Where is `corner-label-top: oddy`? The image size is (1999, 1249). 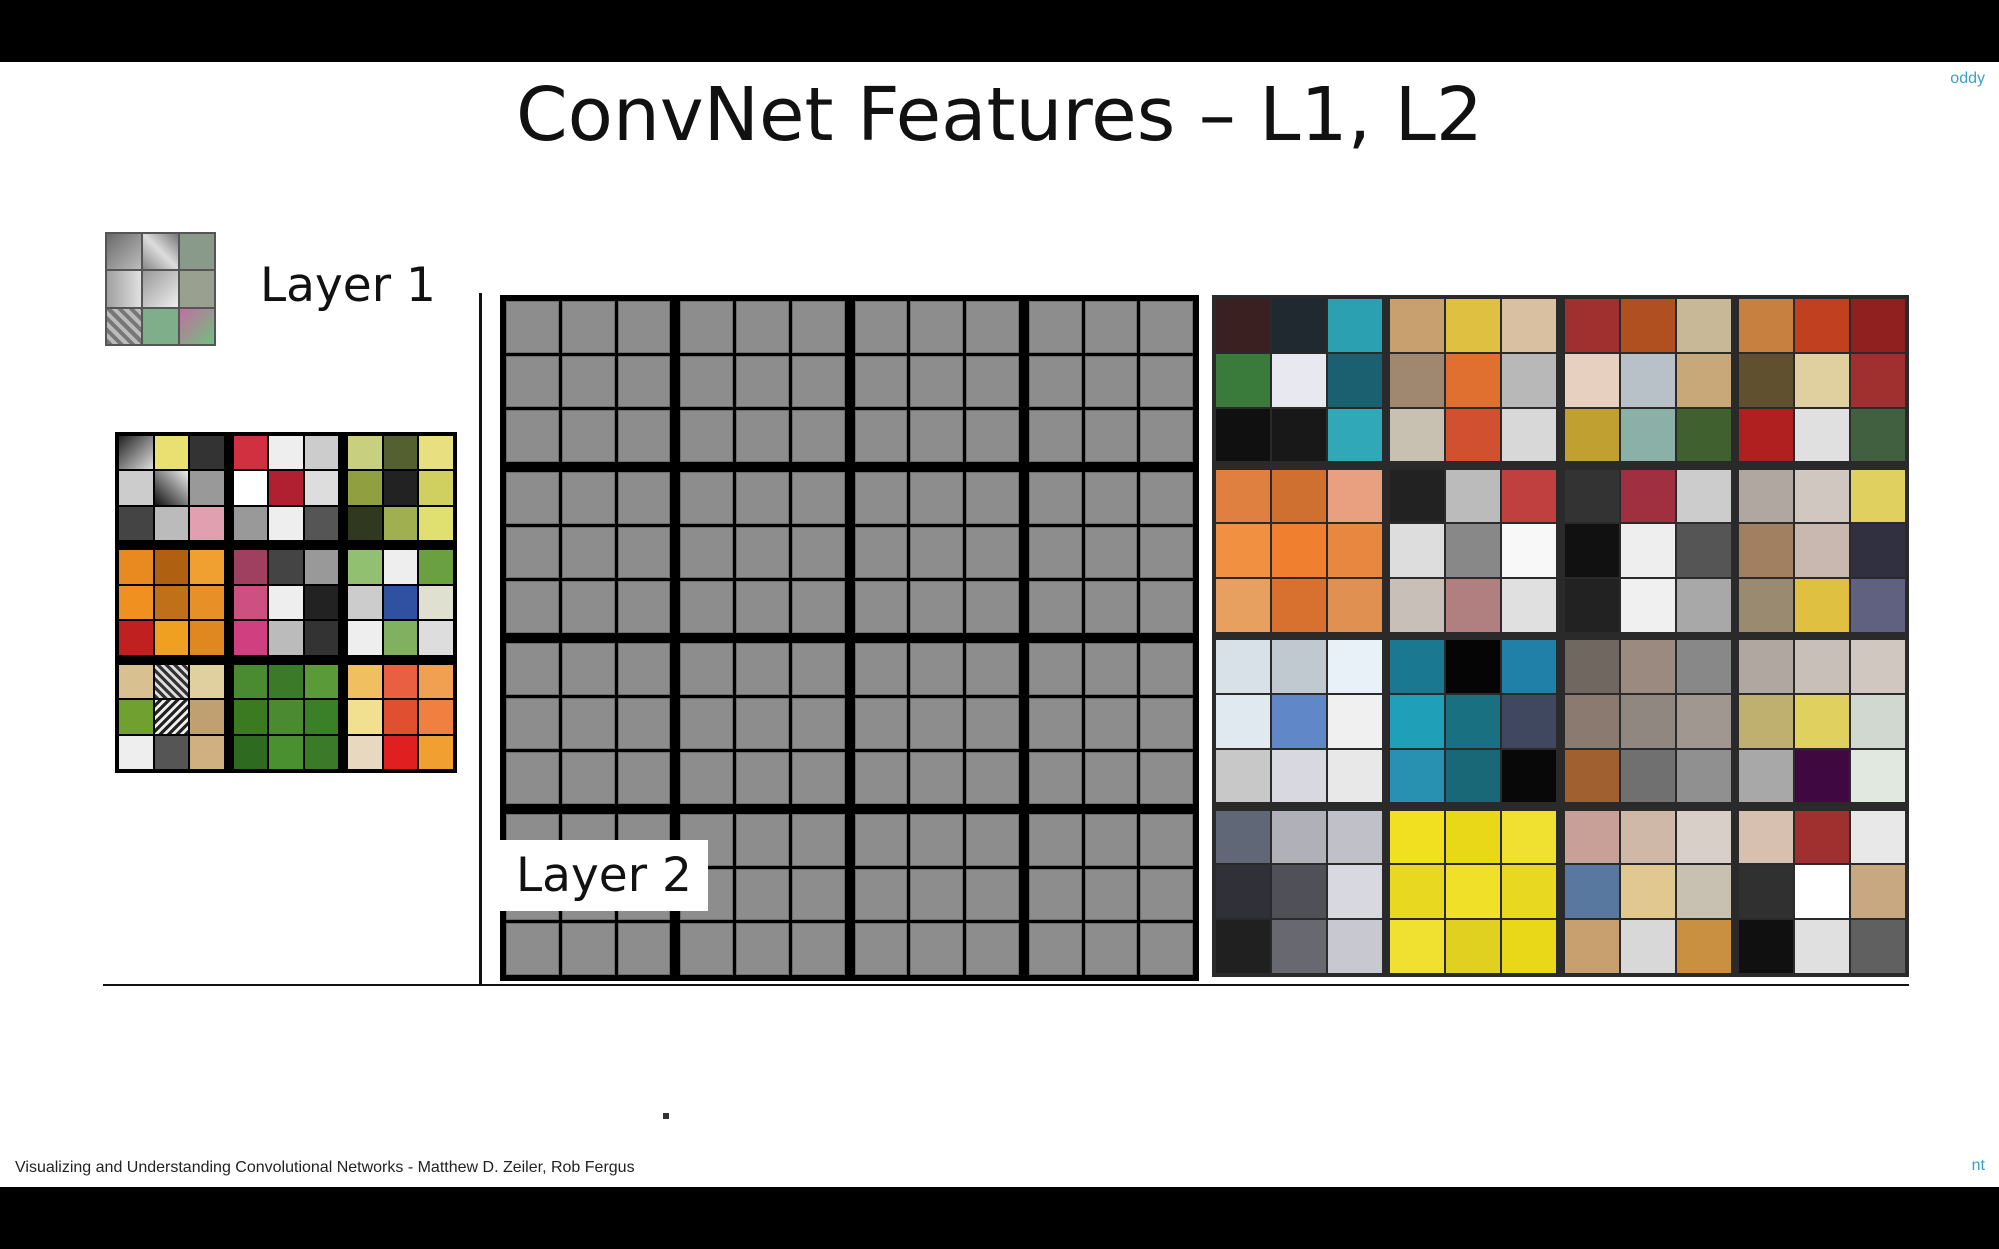 corner-label-top: oddy is located at coordinates (1967, 78).